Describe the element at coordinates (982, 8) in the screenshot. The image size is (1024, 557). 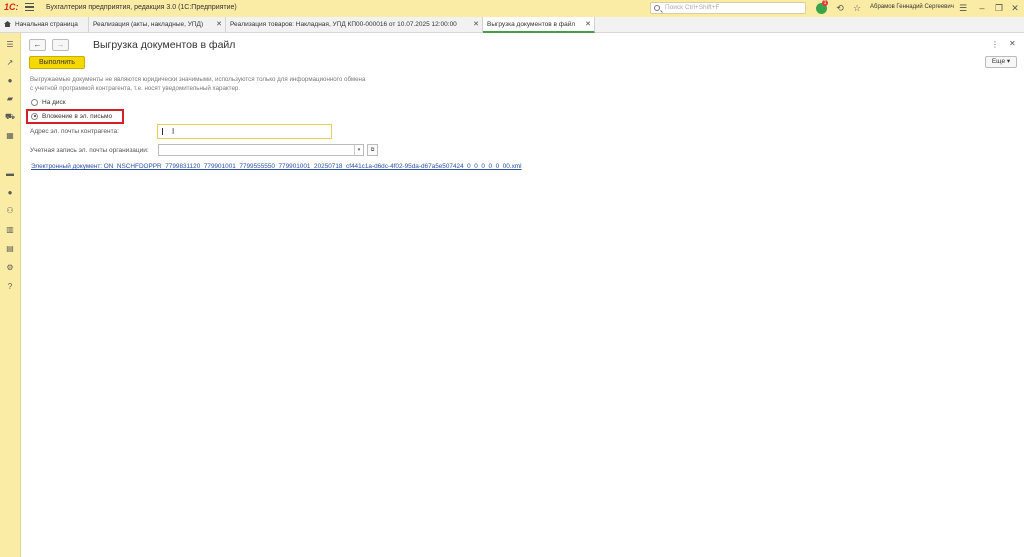
I see `minimize-icon: –` at that location.